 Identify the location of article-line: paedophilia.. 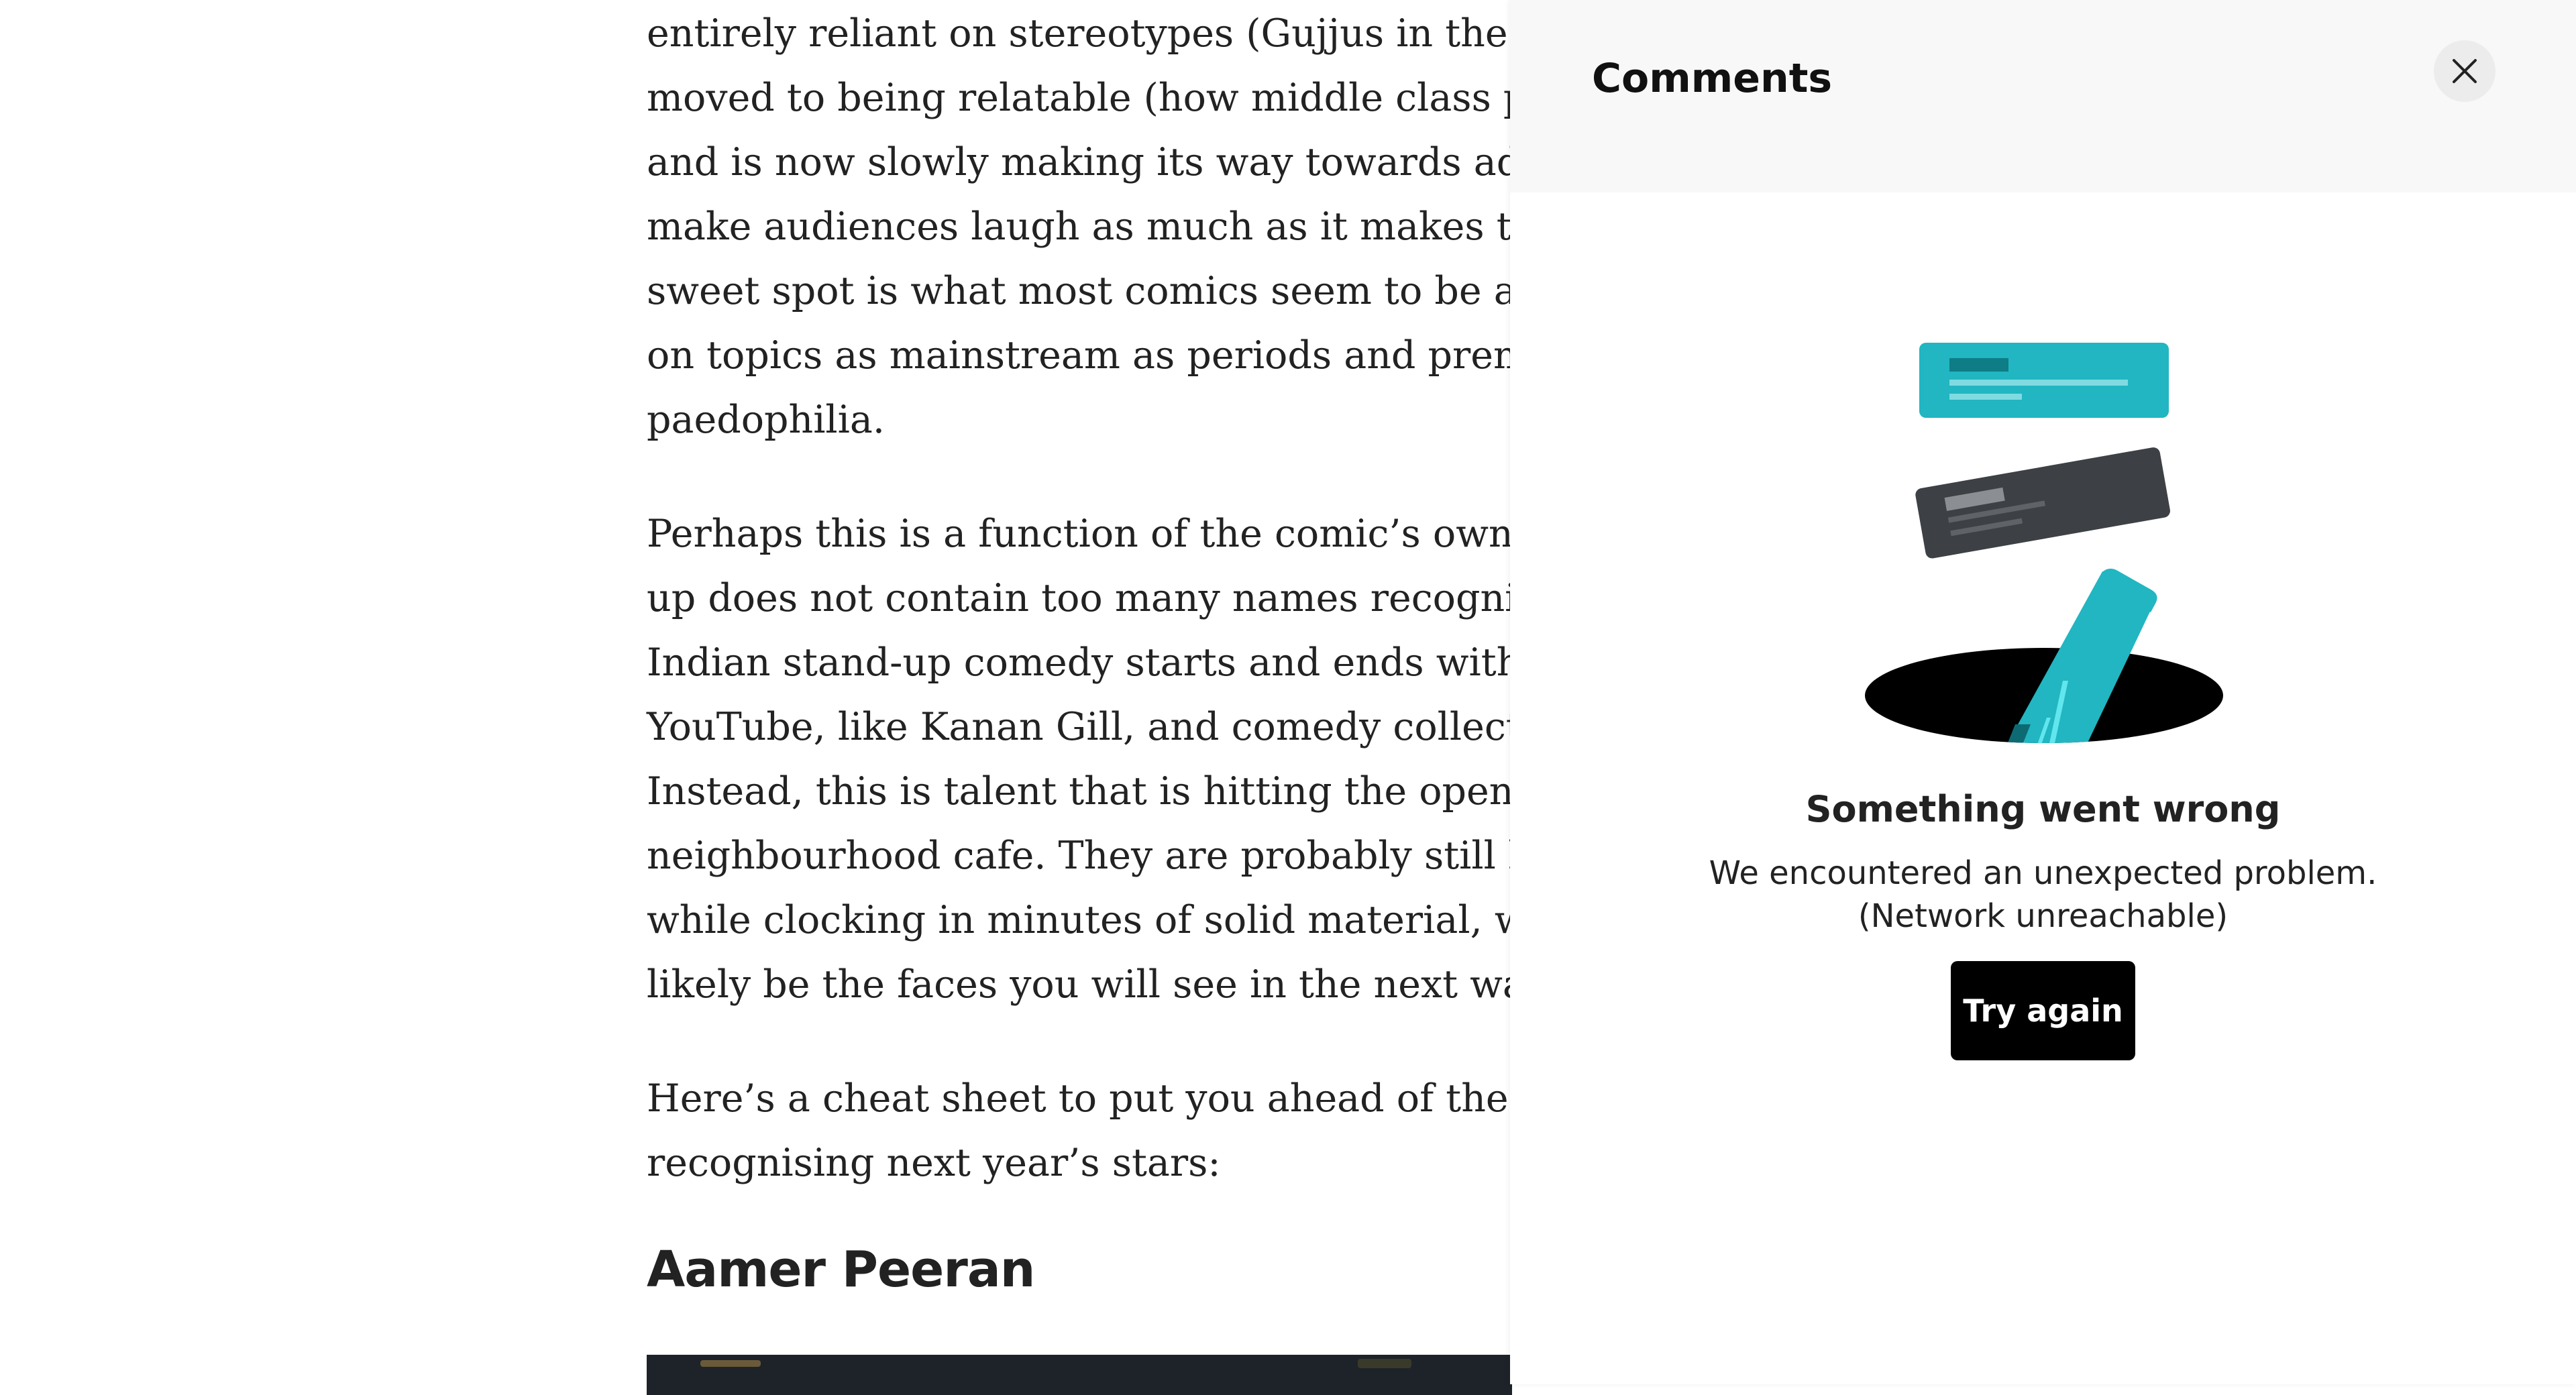
(766, 420).